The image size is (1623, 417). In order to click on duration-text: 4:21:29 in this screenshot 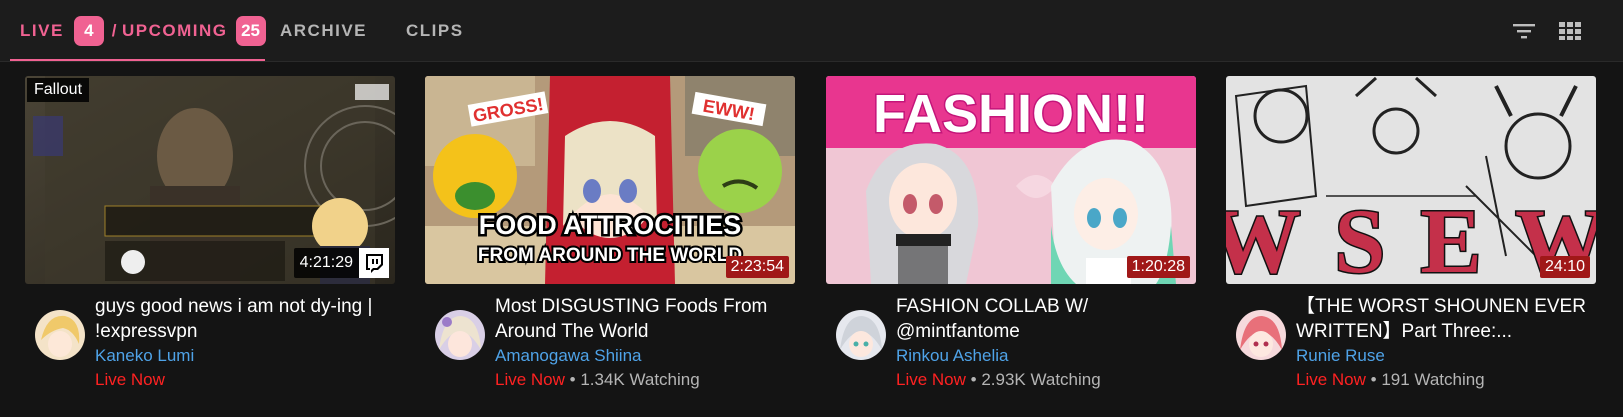, I will do `click(326, 262)`.